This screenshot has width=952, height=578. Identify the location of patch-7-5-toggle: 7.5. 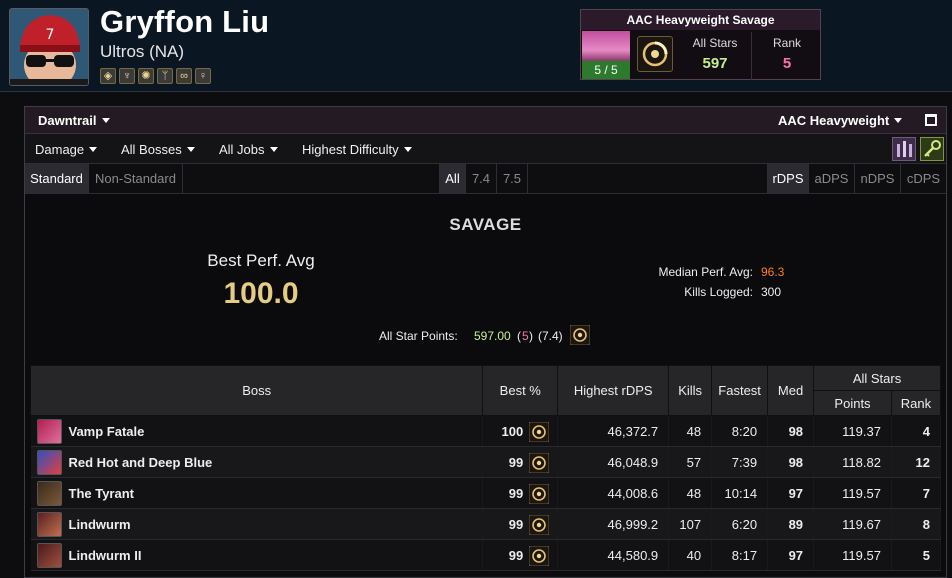
(512, 178).